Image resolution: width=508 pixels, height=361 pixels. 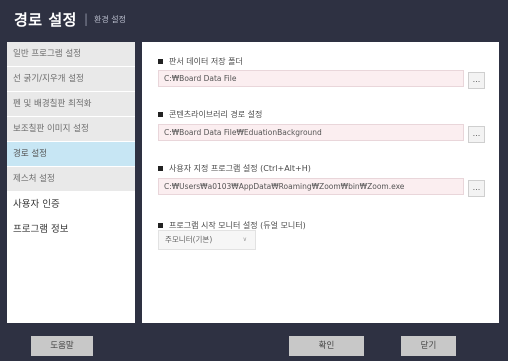 I want to click on content-library-label: 콘텐츠라이브러리 경로 설정, so click(x=216, y=114).